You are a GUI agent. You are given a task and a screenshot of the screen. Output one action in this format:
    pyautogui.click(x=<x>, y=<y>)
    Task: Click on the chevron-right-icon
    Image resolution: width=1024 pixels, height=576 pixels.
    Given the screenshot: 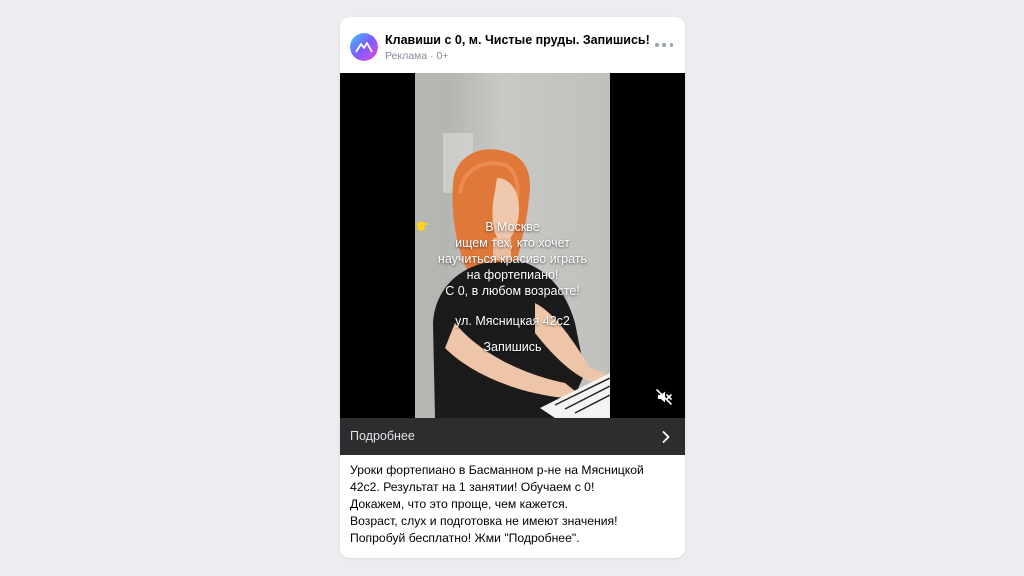 What is the action you would take?
    pyautogui.click(x=666, y=437)
    